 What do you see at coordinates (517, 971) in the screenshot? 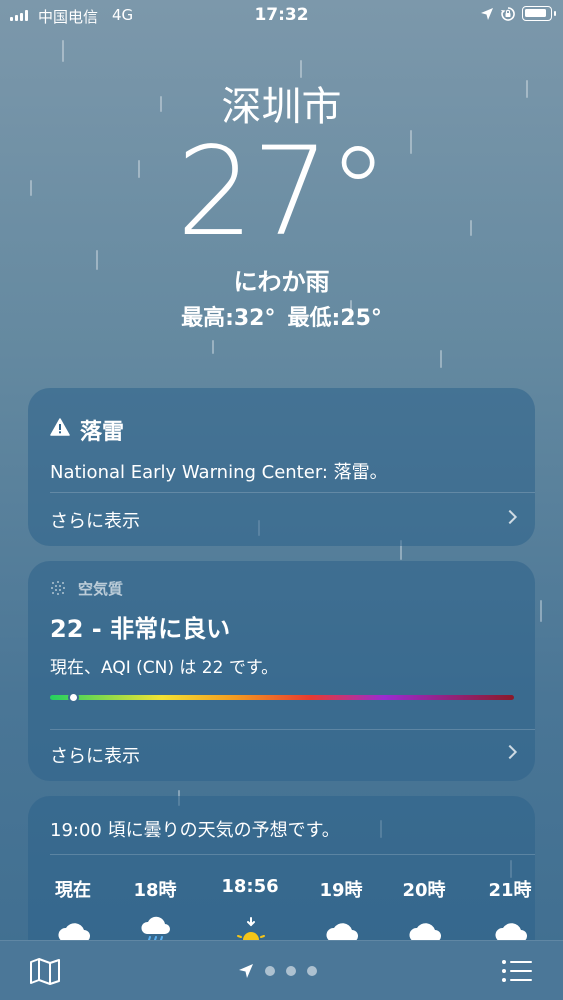
I see `list-icon` at bounding box center [517, 971].